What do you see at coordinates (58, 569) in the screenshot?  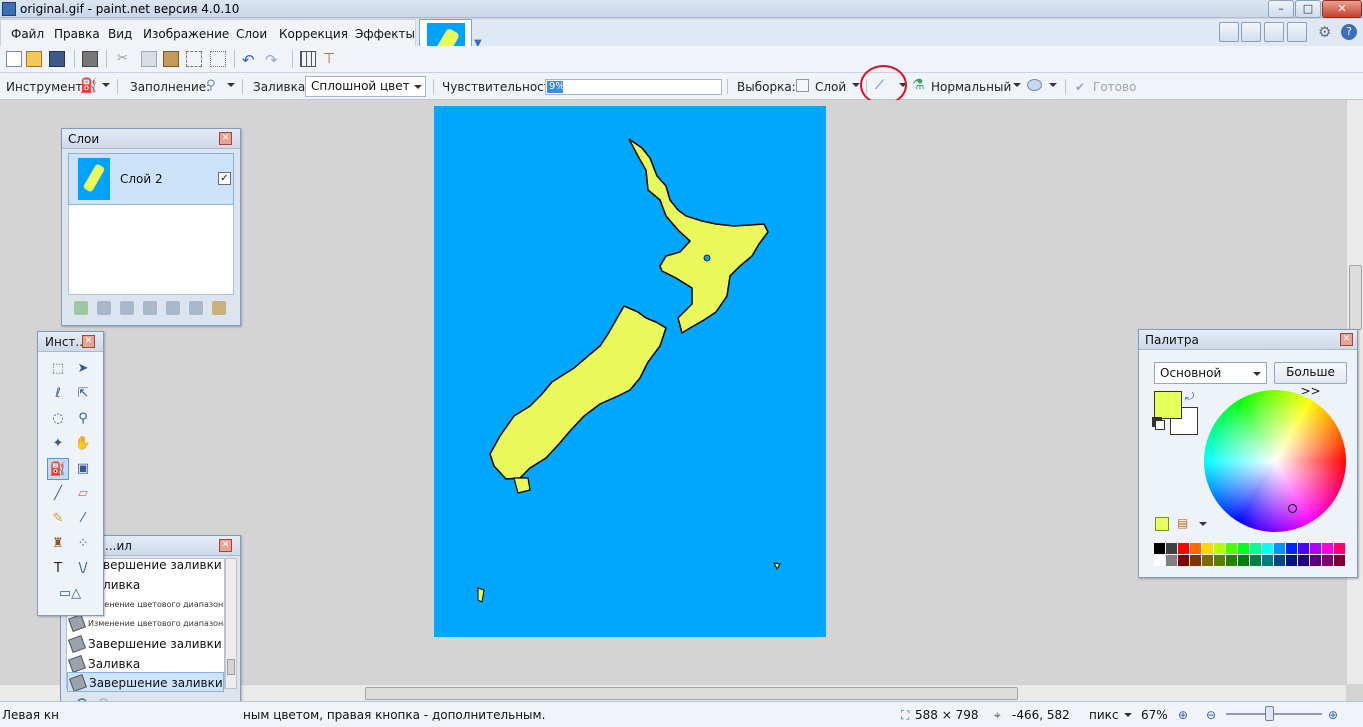 I see `text-icon: T` at bounding box center [58, 569].